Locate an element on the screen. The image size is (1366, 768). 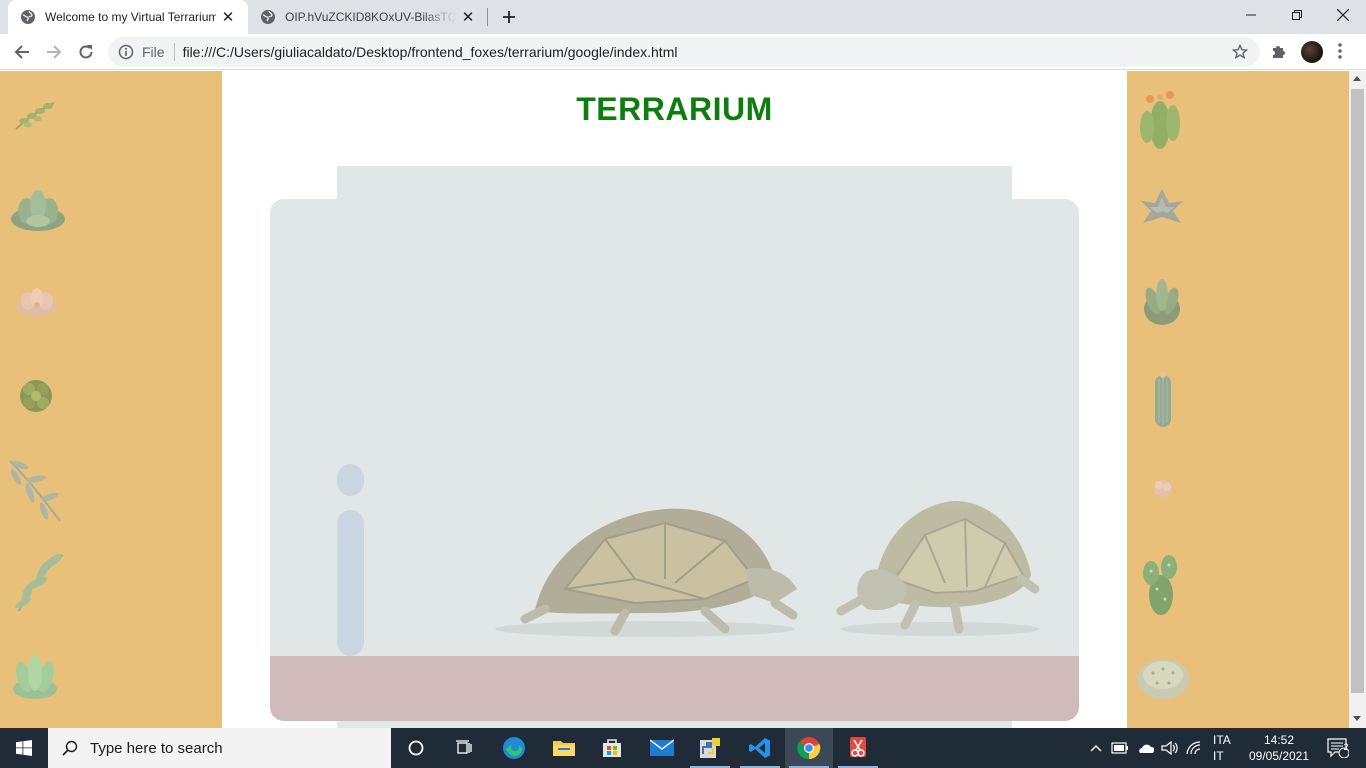
forward-button is located at coordinates (54, 52).